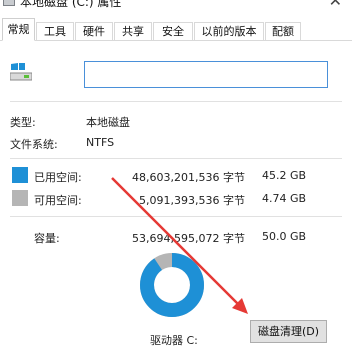 The width and height of the screenshot is (352, 360). I want to click on tab-sharing: 共享, so click(133, 31).